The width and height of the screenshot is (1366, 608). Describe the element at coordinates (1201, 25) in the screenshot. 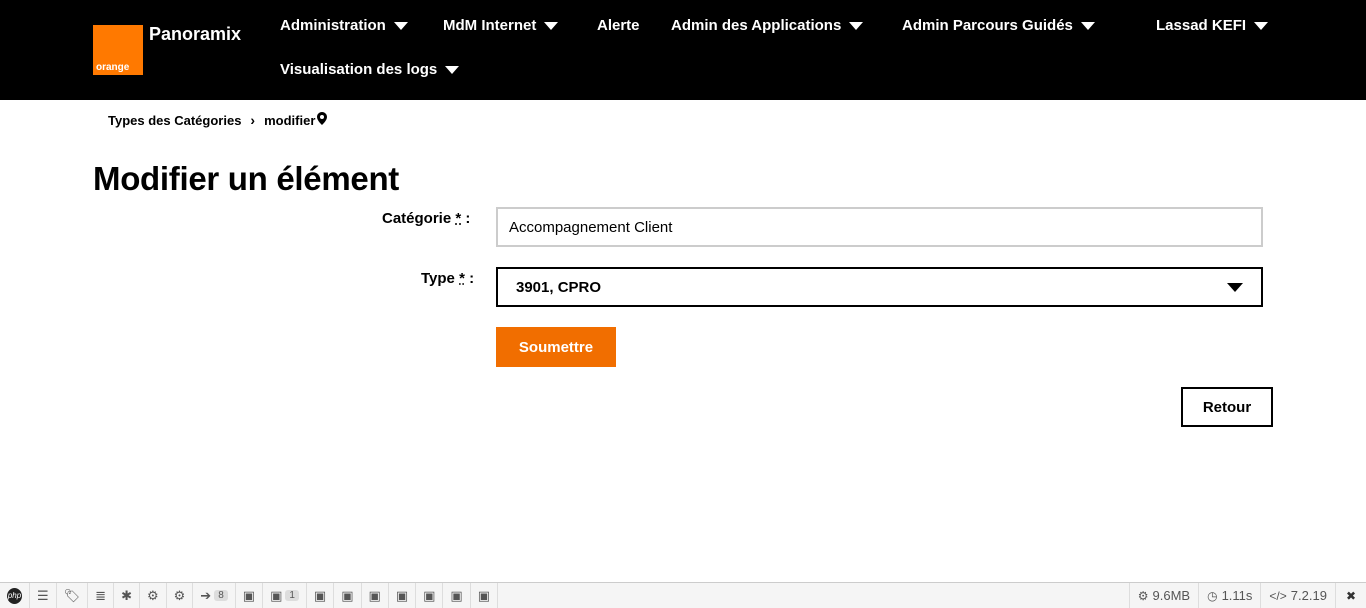

I see `user-name: Lassad KEFI` at that location.